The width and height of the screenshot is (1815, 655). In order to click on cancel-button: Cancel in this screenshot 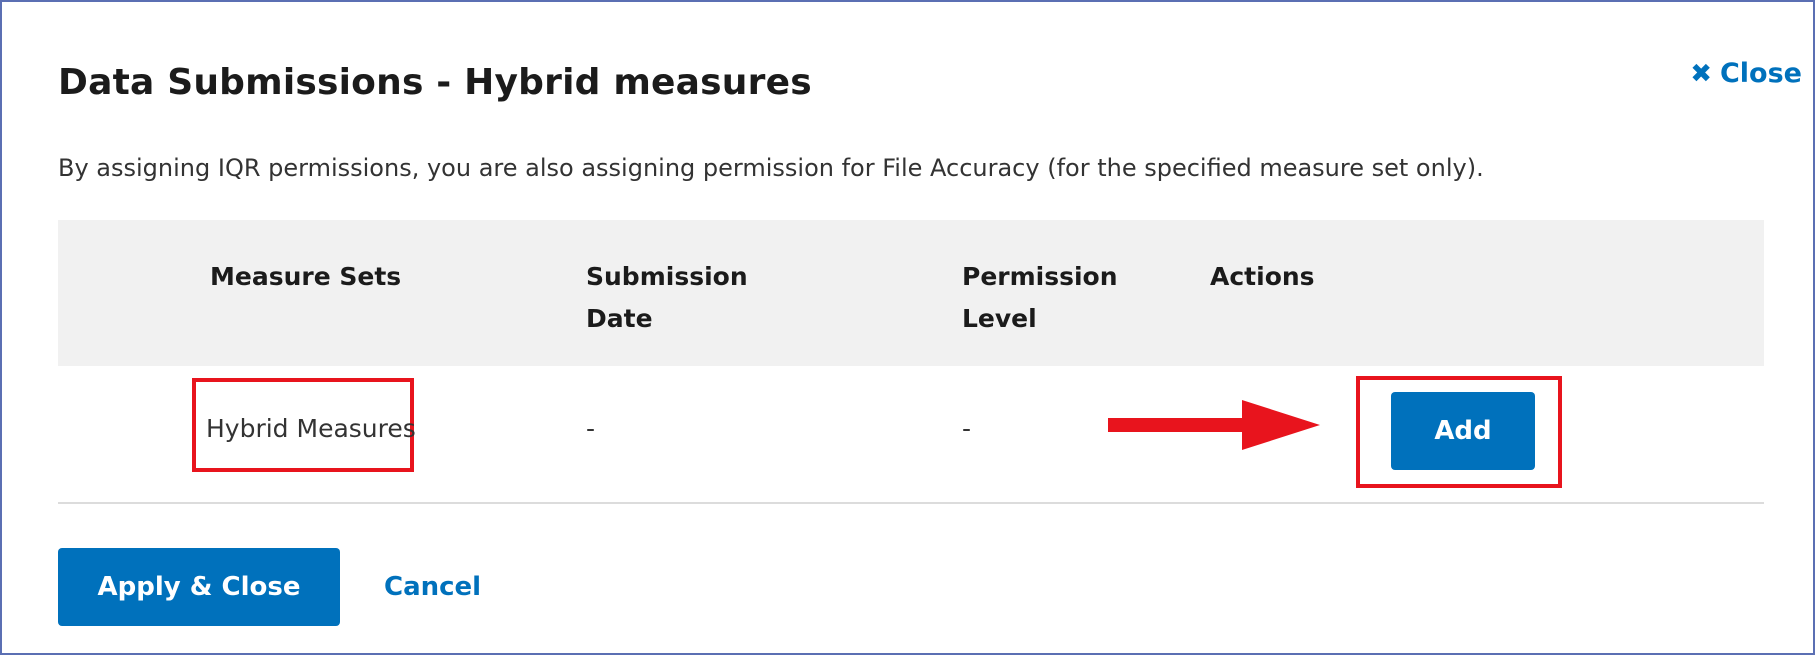, I will do `click(432, 587)`.